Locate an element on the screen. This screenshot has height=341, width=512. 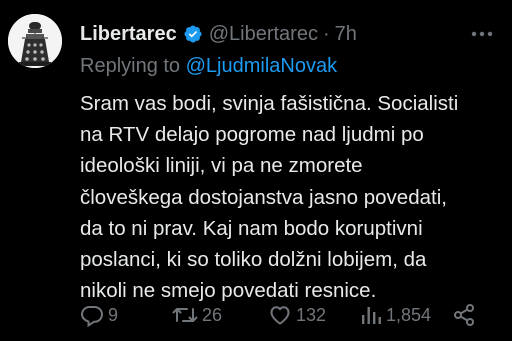
avatar is located at coordinates (35, 41).